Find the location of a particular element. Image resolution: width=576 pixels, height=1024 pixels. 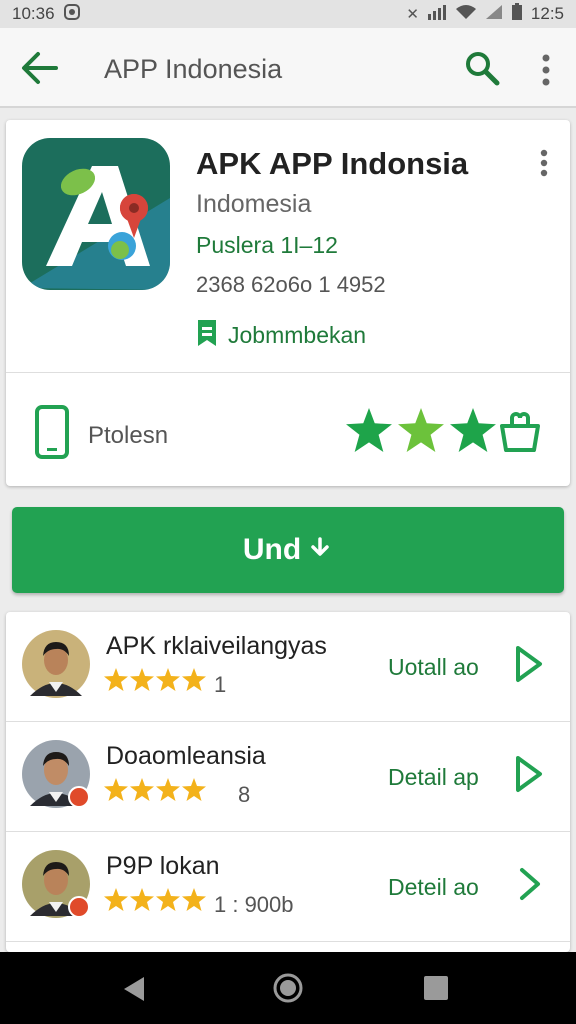

badge-label: Jobmmbekan is located at coordinates (297, 335).